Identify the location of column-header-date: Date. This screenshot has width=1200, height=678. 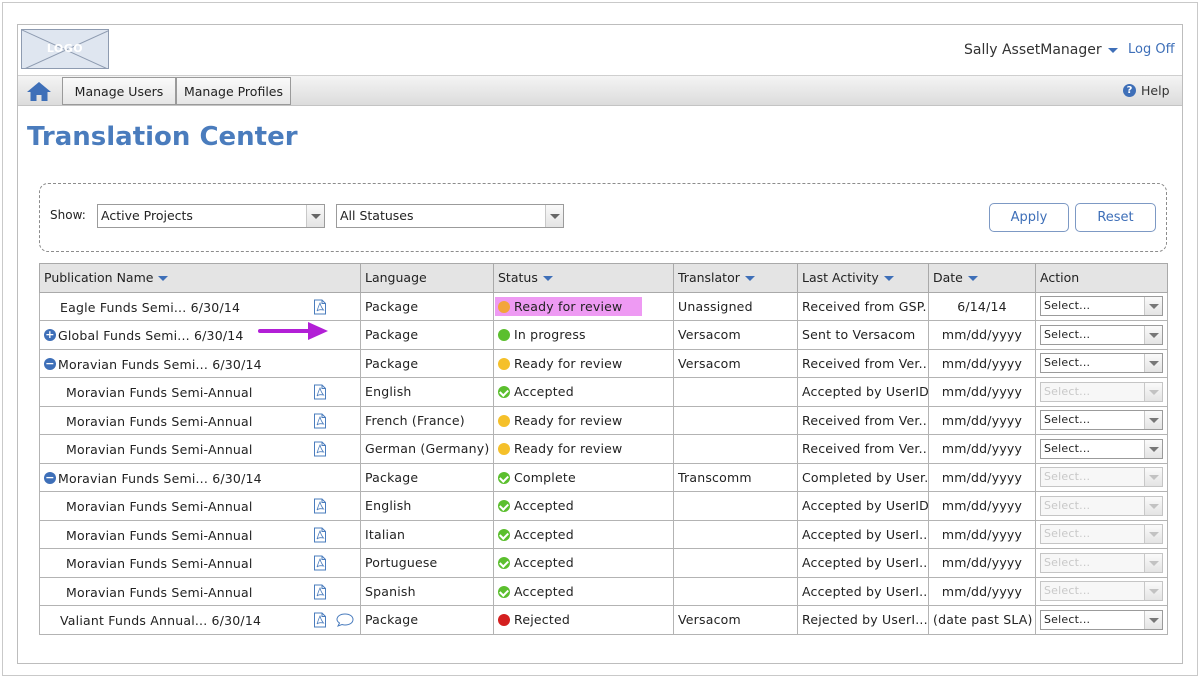
(982, 278).